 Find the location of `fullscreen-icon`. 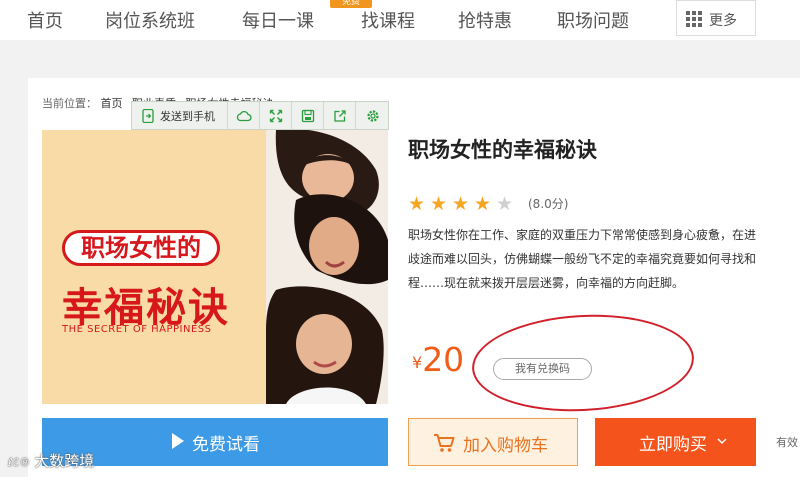

fullscreen-icon is located at coordinates (275, 115).